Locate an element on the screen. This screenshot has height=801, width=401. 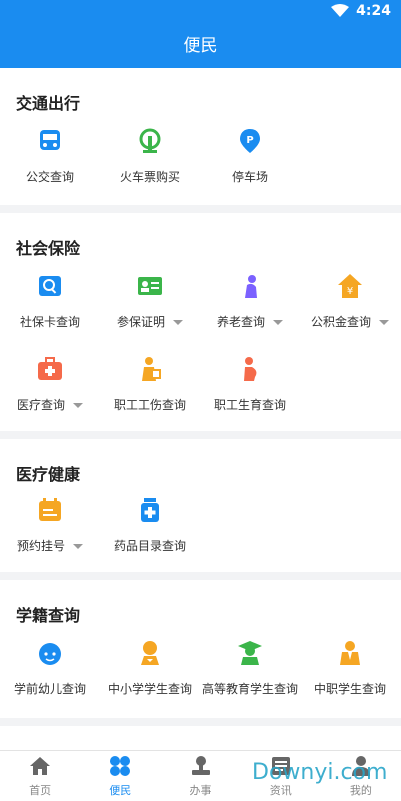
tab-label: 办事 is located at coordinates (200, 790).